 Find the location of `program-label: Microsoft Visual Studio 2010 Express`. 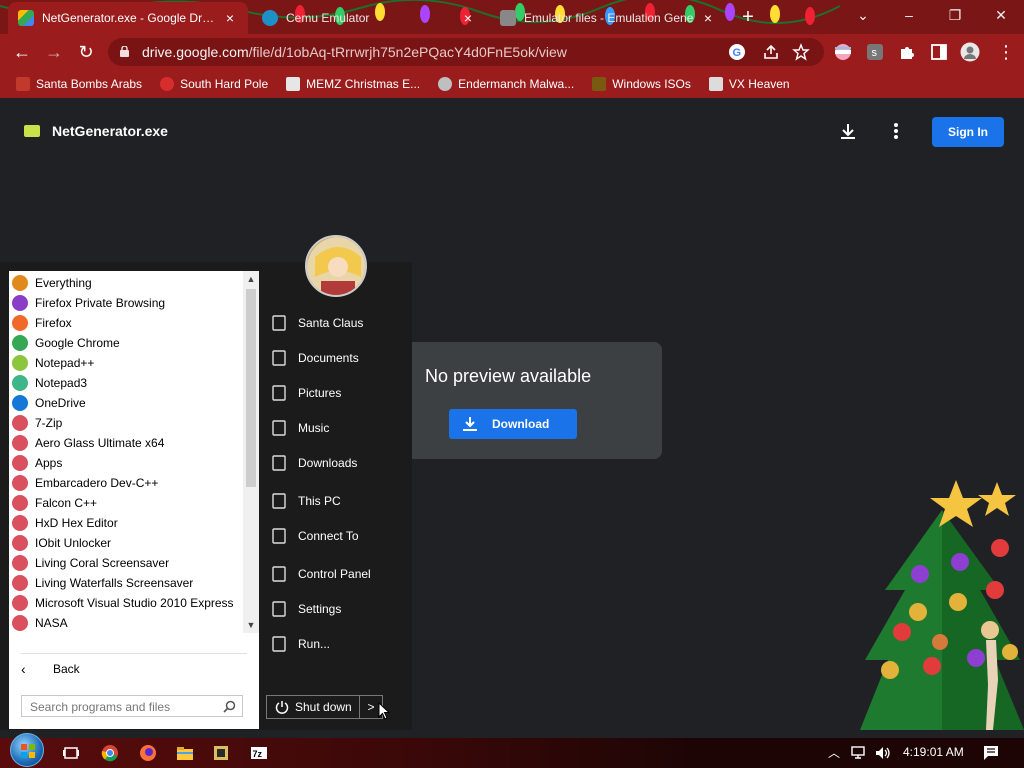

program-label: Microsoft Visual Studio 2010 Express is located at coordinates (134, 603).